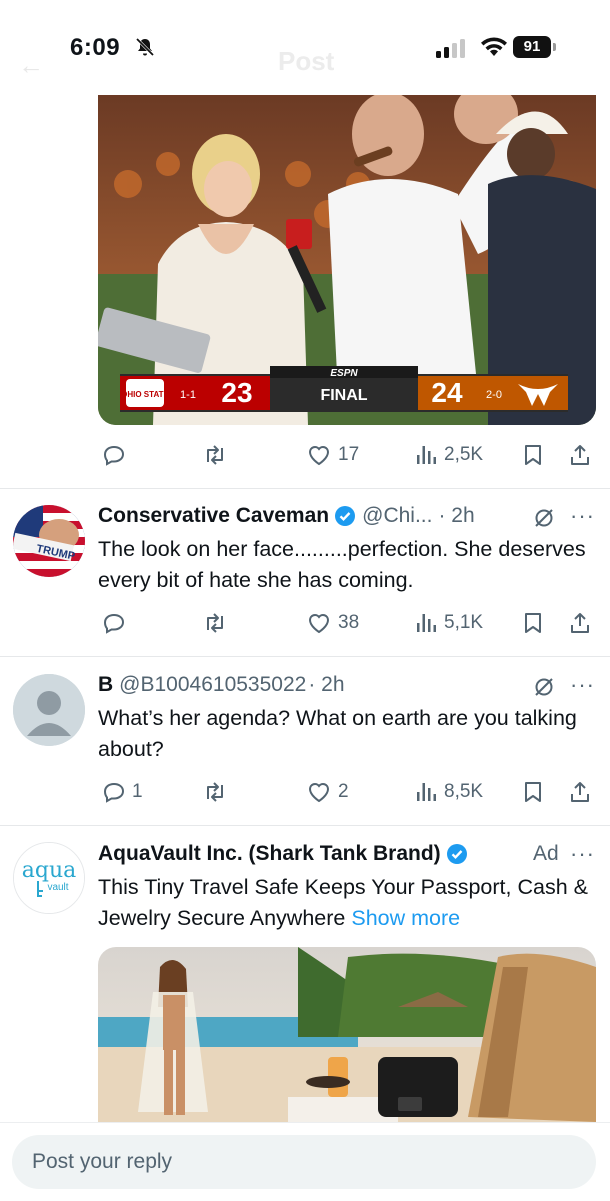 The image size is (610, 1201). I want to click on battery-indicator: 91, so click(532, 47).